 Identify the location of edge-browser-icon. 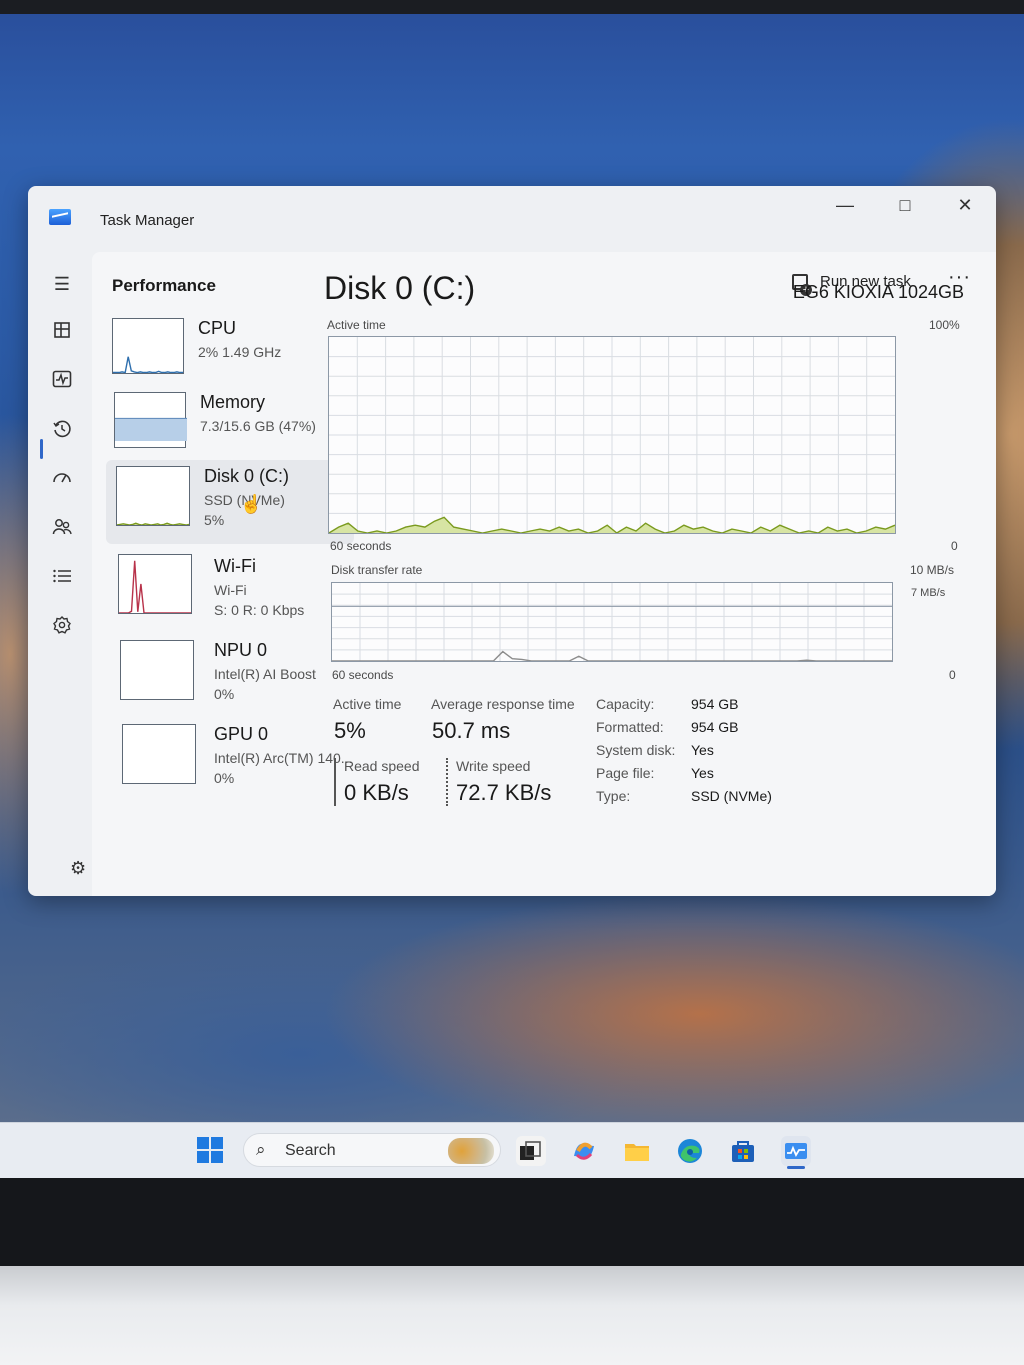
(690, 1151).